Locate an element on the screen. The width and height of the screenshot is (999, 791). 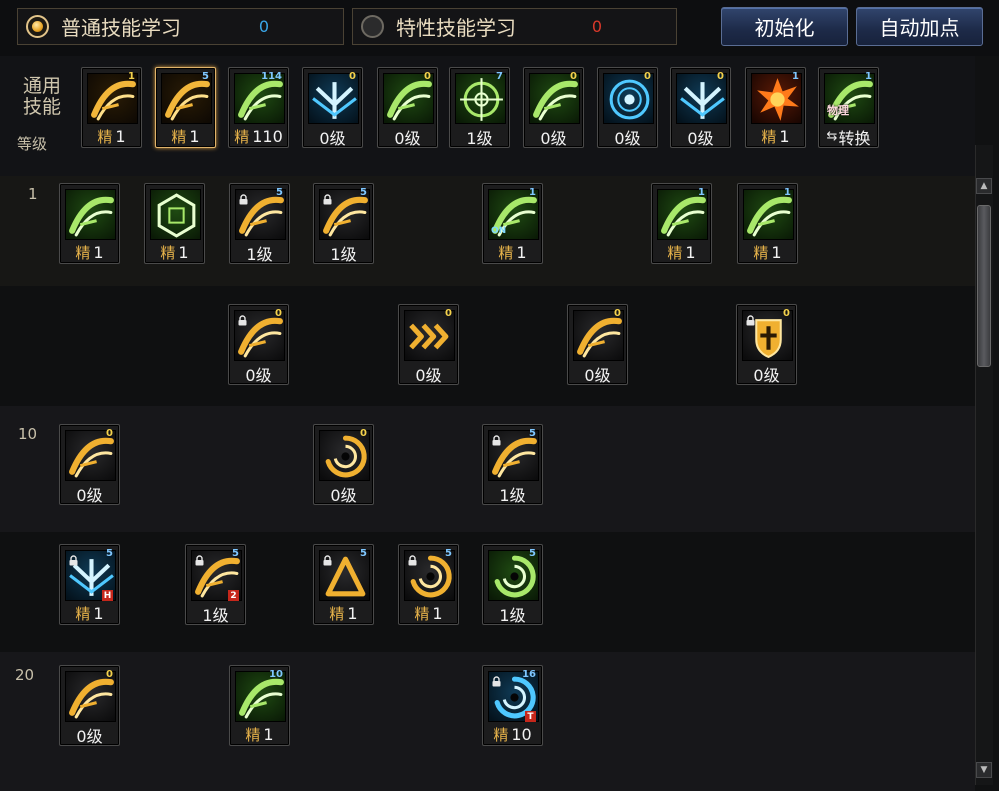
toggle-on-tag: ON is located at coordinates (499, 231).